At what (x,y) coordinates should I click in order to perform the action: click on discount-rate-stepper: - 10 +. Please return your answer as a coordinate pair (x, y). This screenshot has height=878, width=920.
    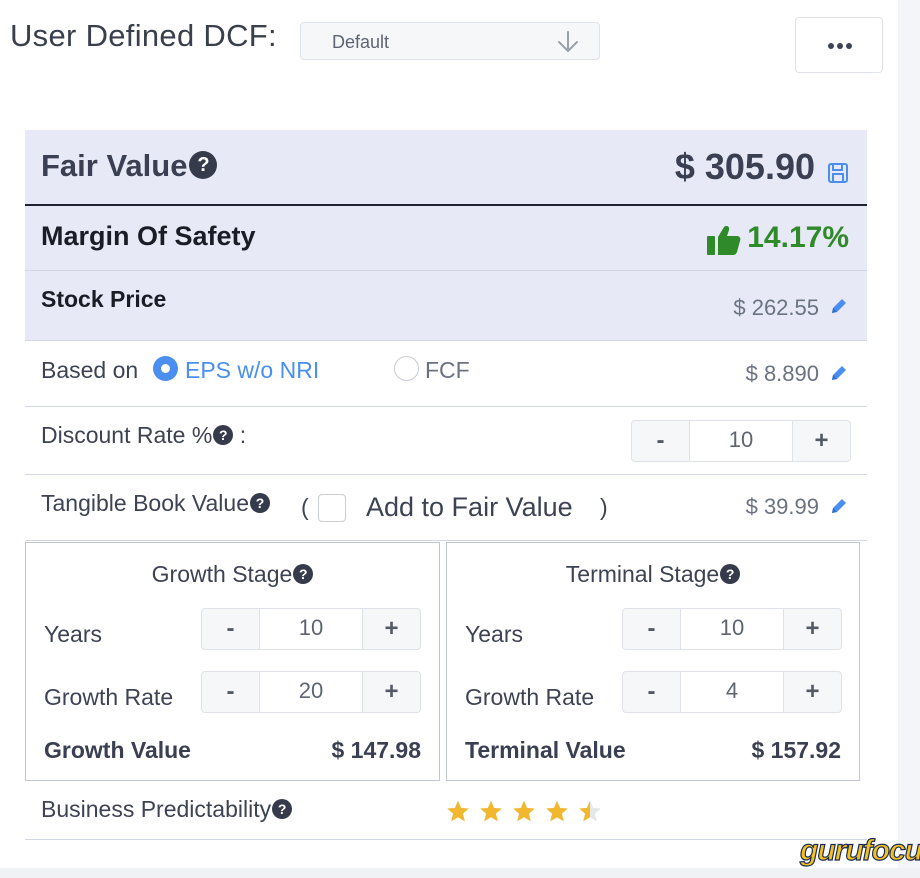
    Looking at the image, I should click on (741, 441).